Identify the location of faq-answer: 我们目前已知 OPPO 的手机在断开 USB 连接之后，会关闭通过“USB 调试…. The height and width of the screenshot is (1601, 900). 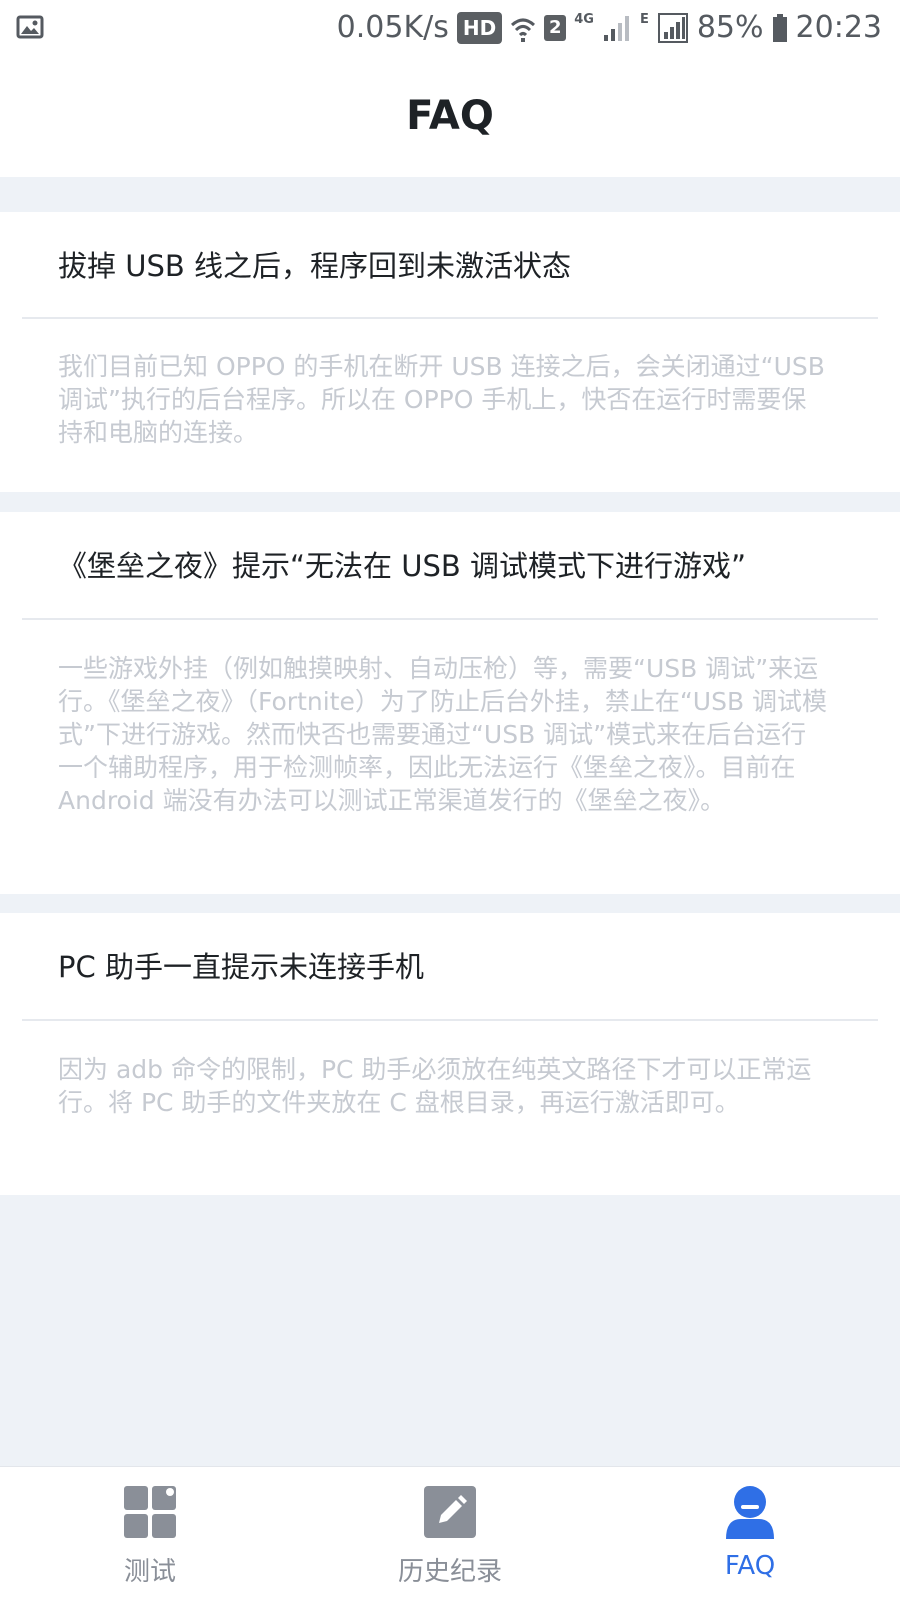
(441, 399).